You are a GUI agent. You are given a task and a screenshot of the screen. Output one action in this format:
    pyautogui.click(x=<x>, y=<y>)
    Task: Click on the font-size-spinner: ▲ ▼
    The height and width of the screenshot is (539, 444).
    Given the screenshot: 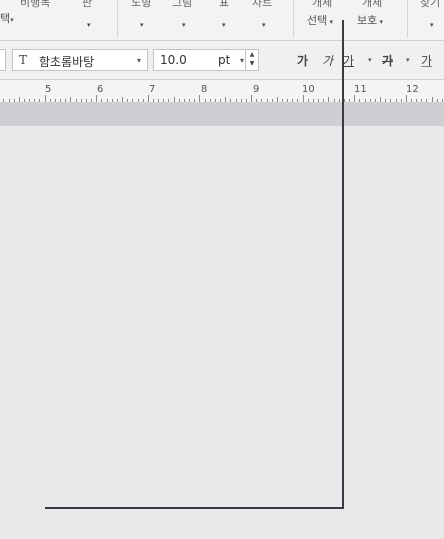 What is the action you would take?
    pyautogui.click(x=251, y=60)
    